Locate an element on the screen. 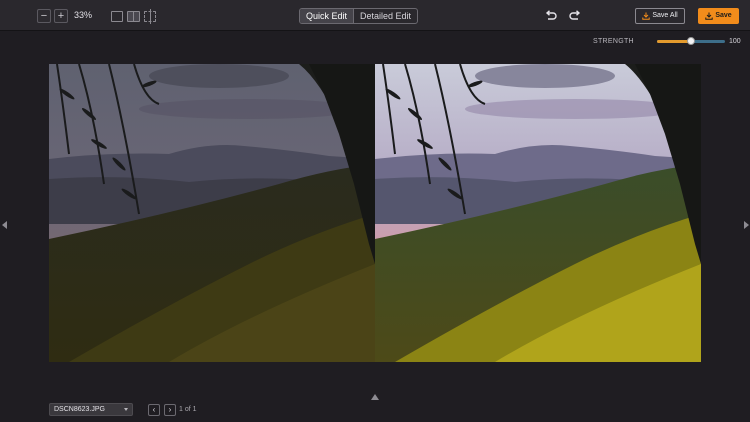  strength-slider-fill is located at coordinates (674, 41).